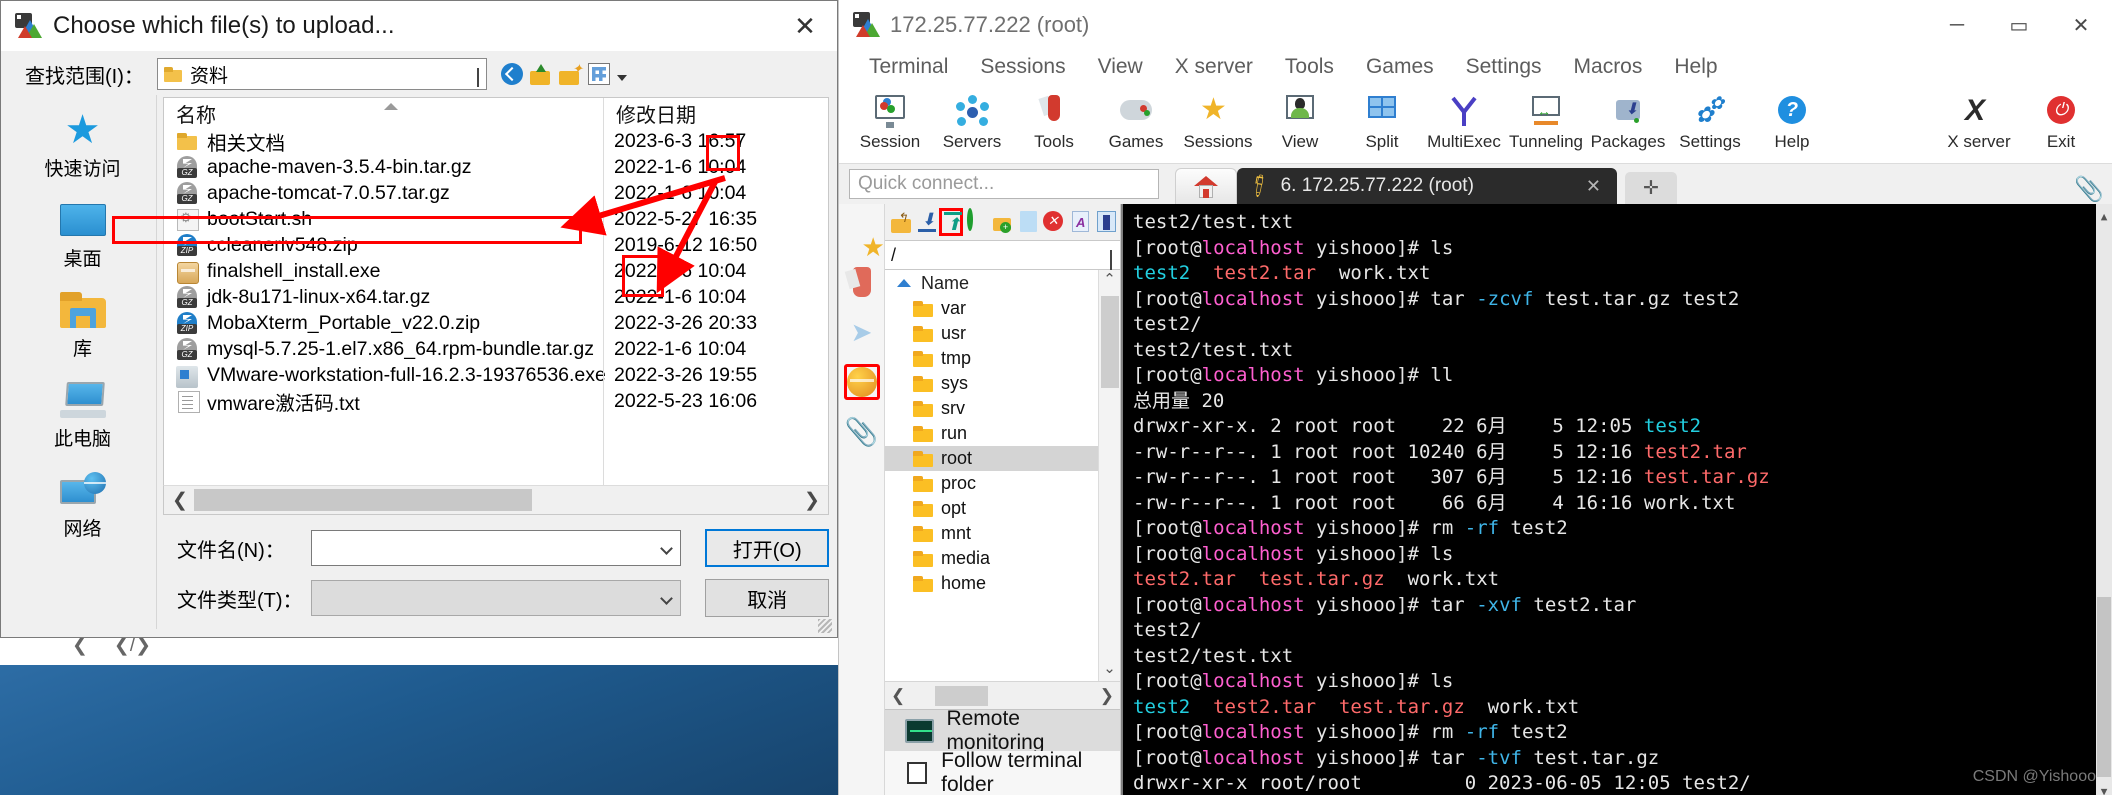 The image size is (2112, 795). What do you see at coordinates (976, 220) in the screenshot?
I see `refresh-icon` at bounding box center [976, 220].